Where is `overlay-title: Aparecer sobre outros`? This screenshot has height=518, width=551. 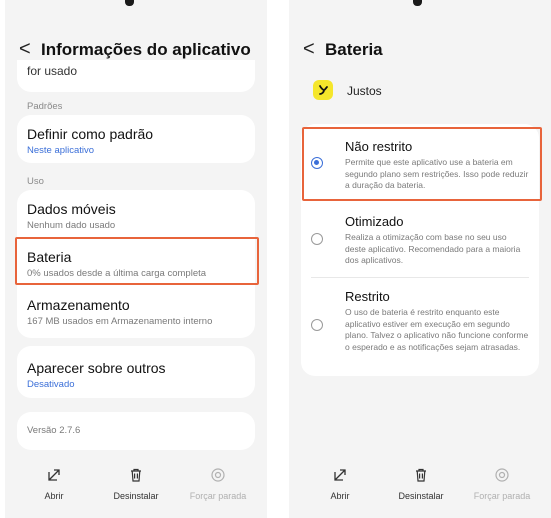
overlay-title: Aparecer sobre outros is located at coordinates (96, 368).